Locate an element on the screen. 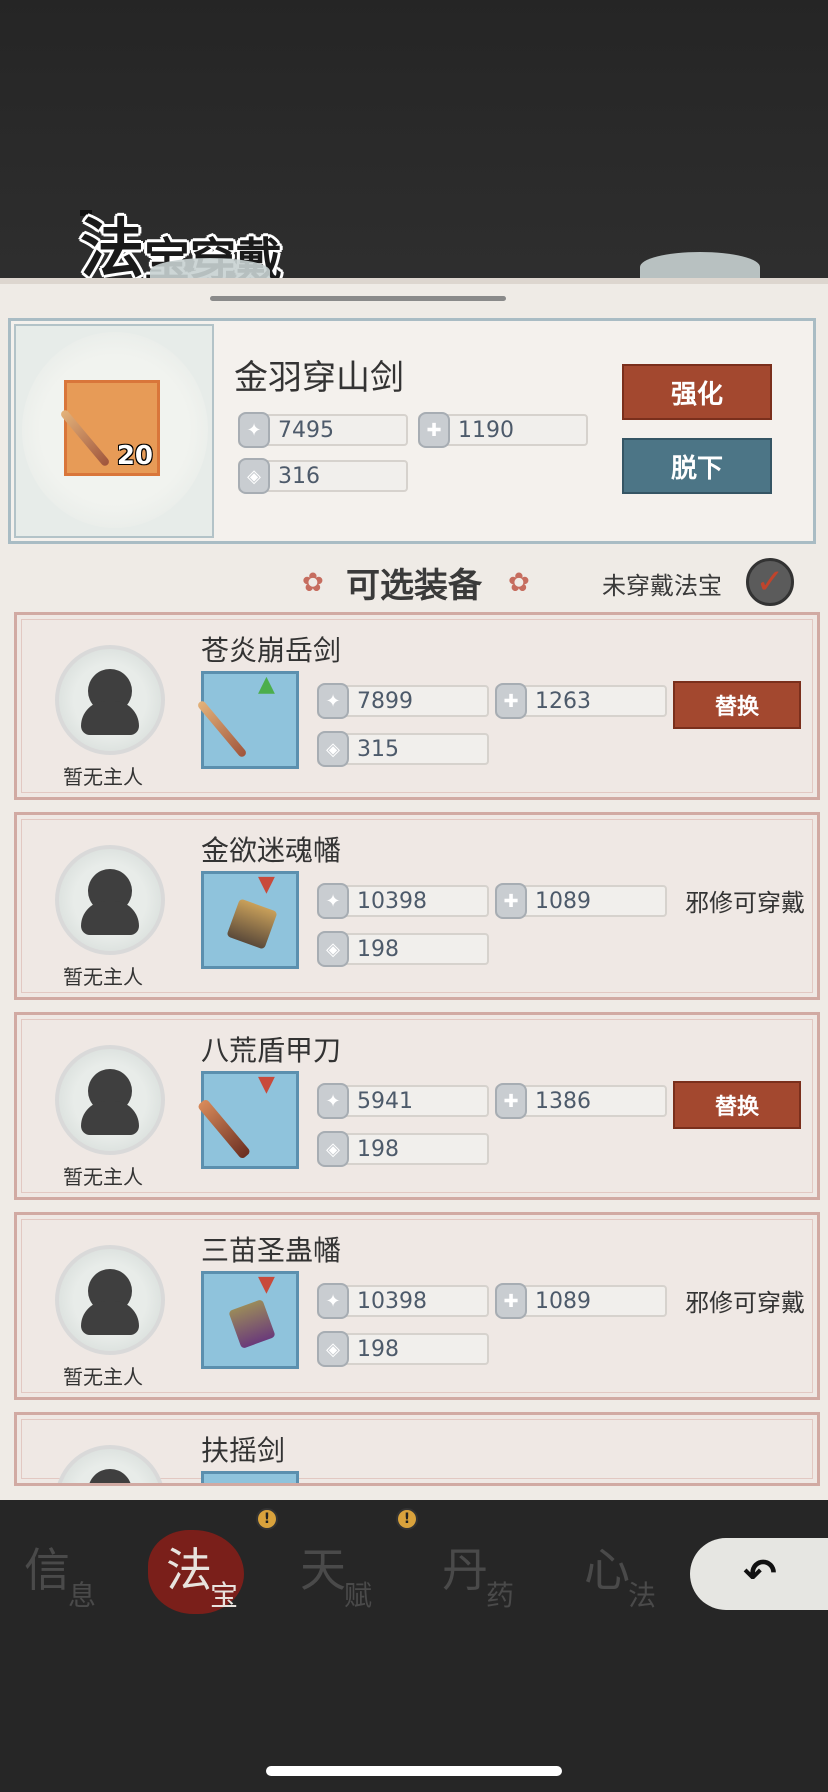 The image size is (828, 1792). title-underline is located at coordinates (358, 298).